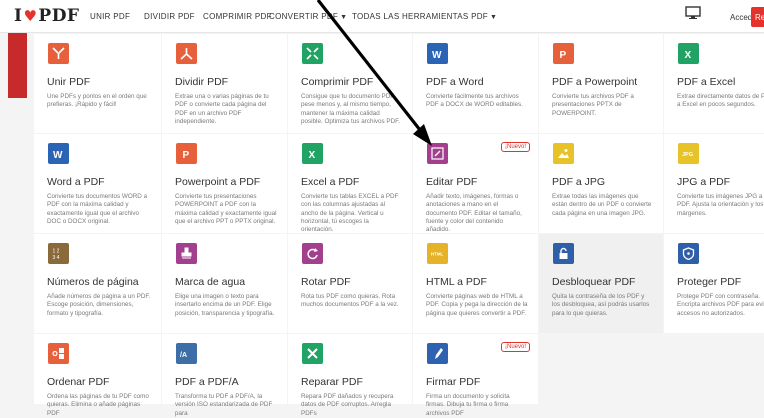 This screenshot has width=764, height=418. I want to click on tool-title: Powerpoint a PDF, so click(218, 182).